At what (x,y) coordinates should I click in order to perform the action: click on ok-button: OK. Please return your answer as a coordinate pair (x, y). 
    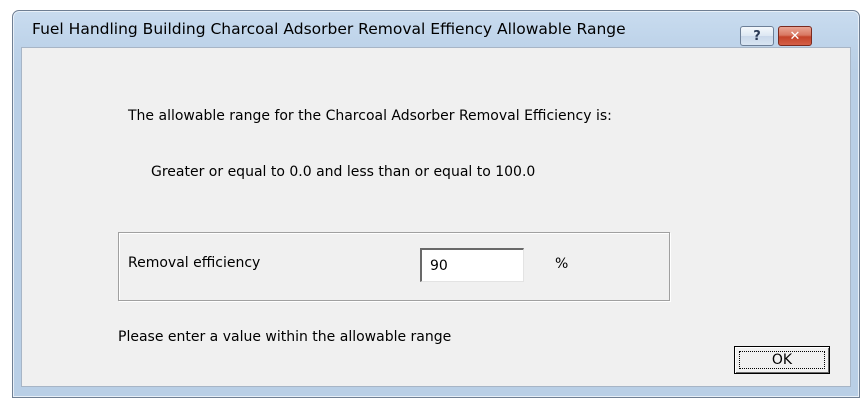
    Looking at the image, I should click on (782, 360).